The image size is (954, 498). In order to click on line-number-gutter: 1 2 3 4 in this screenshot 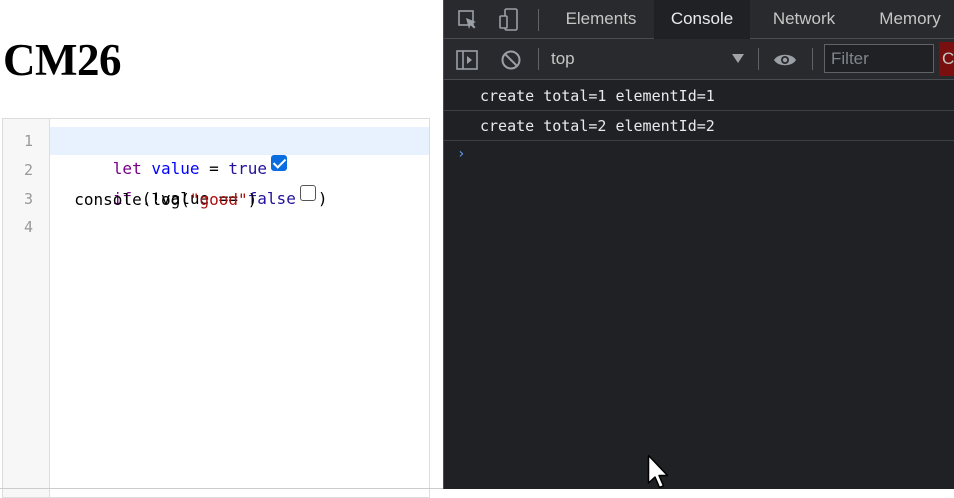, I will do `click(26, 308)`.